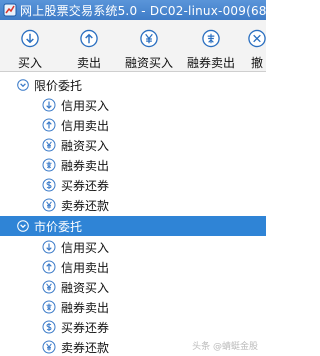 Image resolution: width=320 pixels, height=356 pixels. I want to click on buy-button: 买入, so click(30, 45).